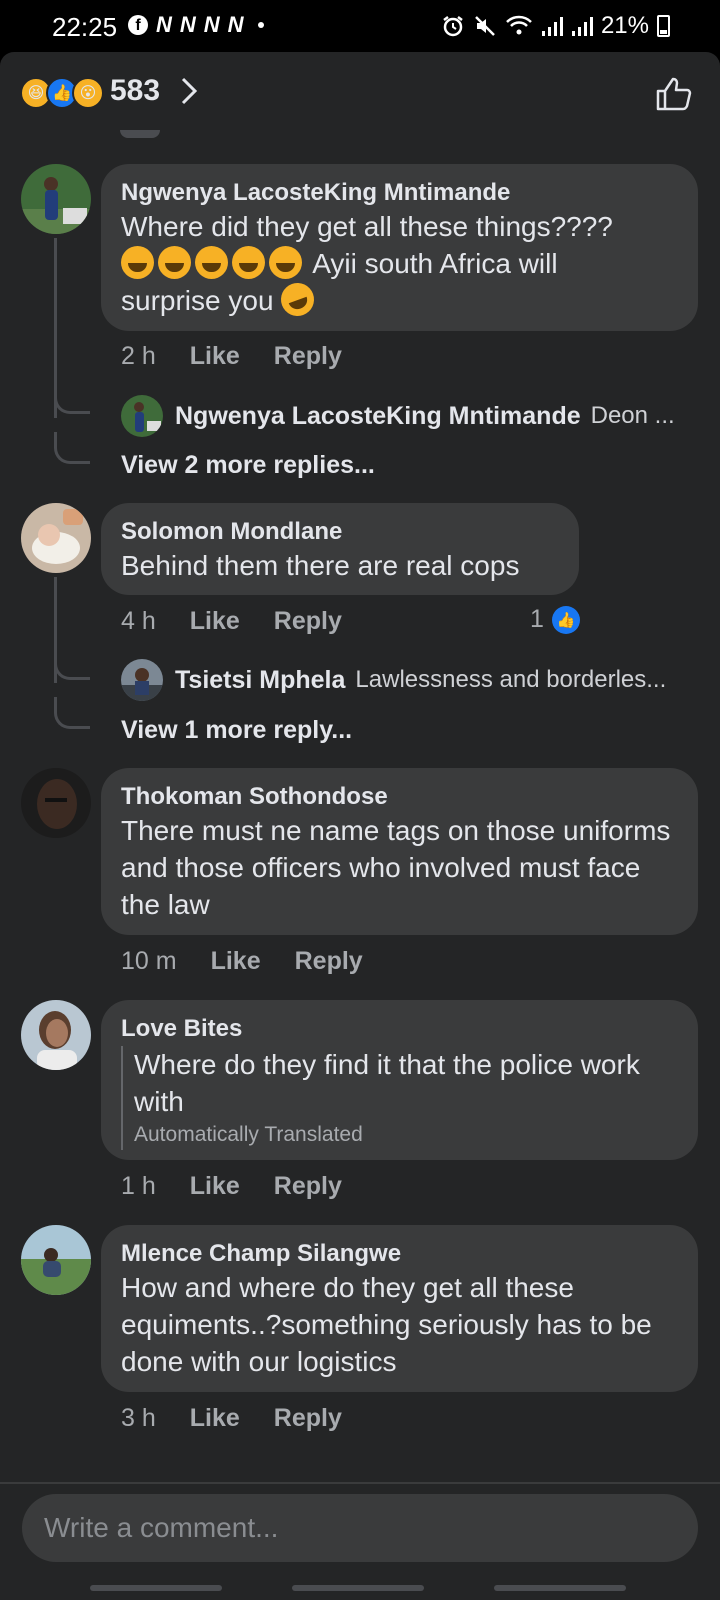 The width and height of the screenshot is (720, 1600). I want to click on like-reaction-icon: 👍, so click(565, 619).